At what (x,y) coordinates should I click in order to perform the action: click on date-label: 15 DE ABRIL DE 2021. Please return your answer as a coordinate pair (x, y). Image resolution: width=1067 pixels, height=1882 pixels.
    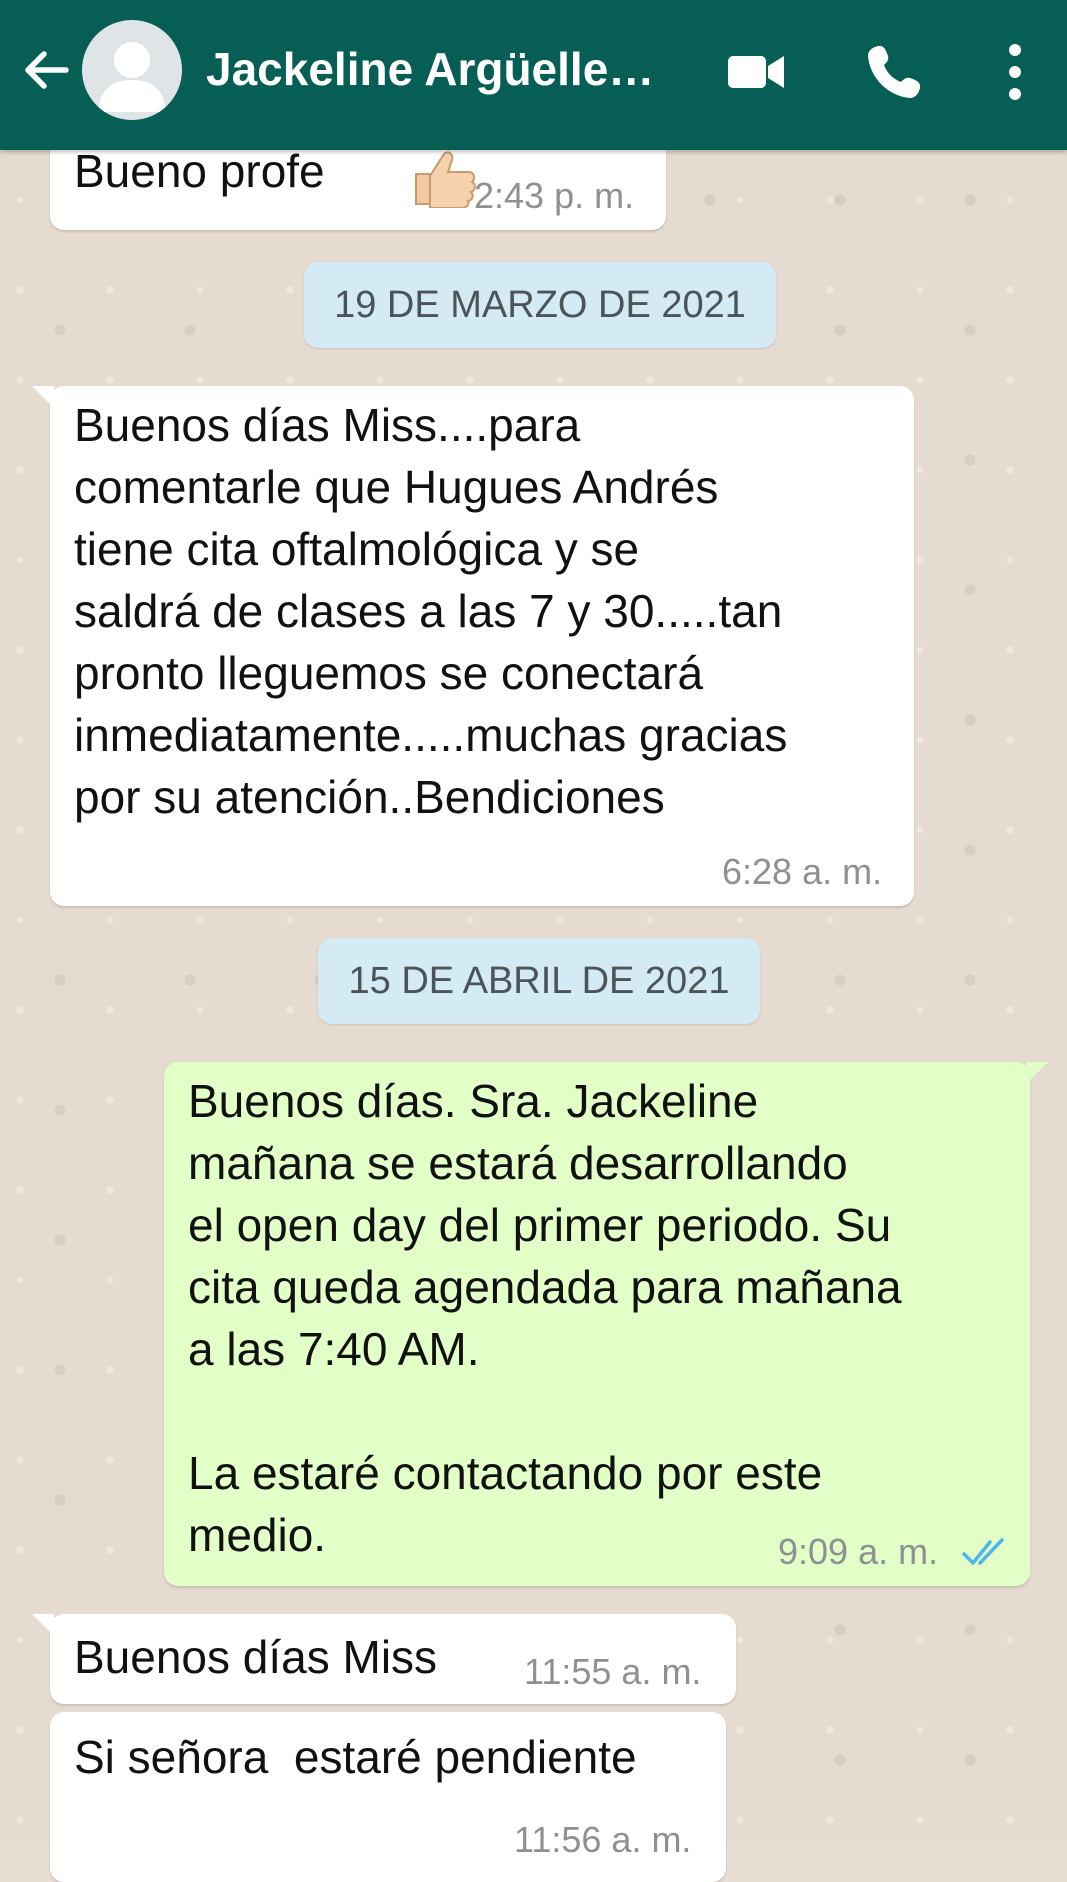
    Looking at the image, I should click on (539, 981).